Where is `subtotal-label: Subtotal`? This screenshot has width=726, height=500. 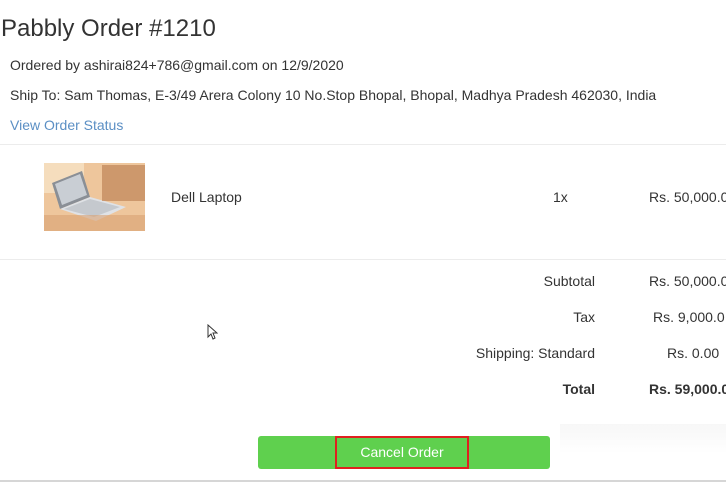
subtotal-label: Subtotal is located at coordinates (569, 281).